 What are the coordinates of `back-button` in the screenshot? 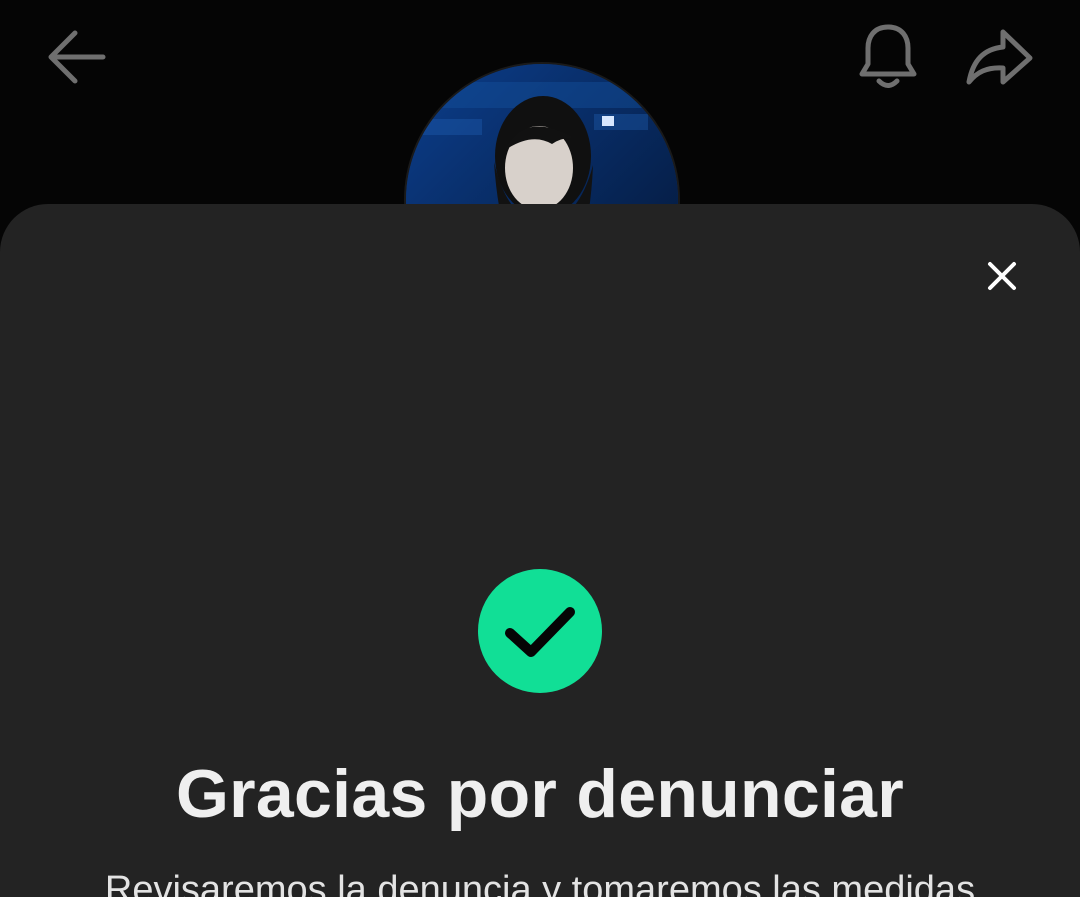 It's located at (74, 57).